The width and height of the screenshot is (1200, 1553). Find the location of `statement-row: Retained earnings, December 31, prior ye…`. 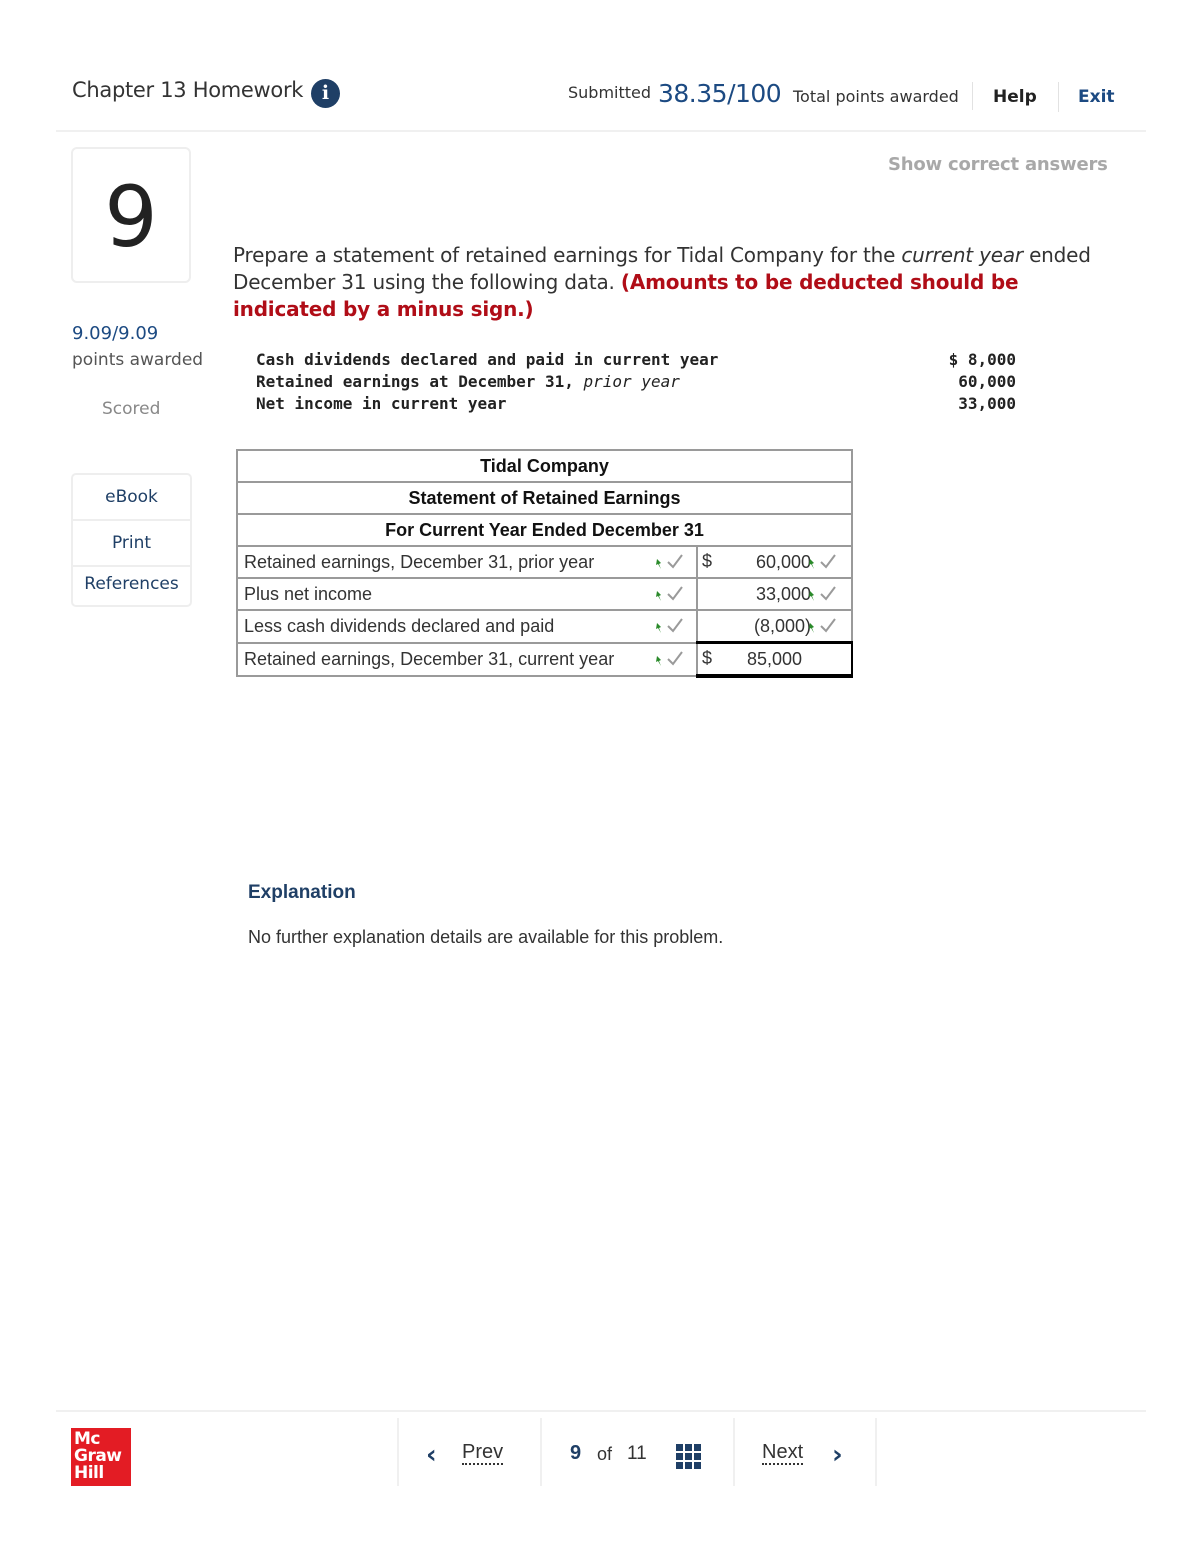

statement-row: Retained earnings, December 31, prior ye… is located at coordinates (544, 562).